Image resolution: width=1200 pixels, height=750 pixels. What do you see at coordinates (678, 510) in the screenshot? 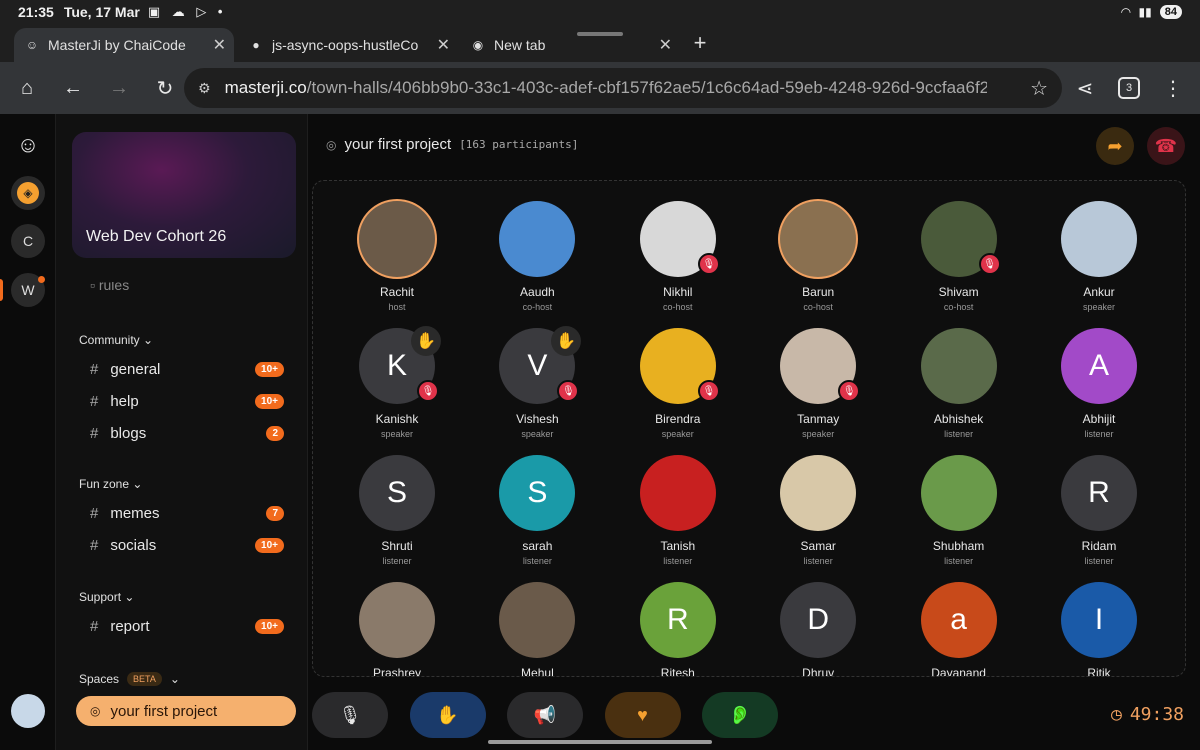
I see `participant-tile: Tanish listener` at bounding box center [678, 510].